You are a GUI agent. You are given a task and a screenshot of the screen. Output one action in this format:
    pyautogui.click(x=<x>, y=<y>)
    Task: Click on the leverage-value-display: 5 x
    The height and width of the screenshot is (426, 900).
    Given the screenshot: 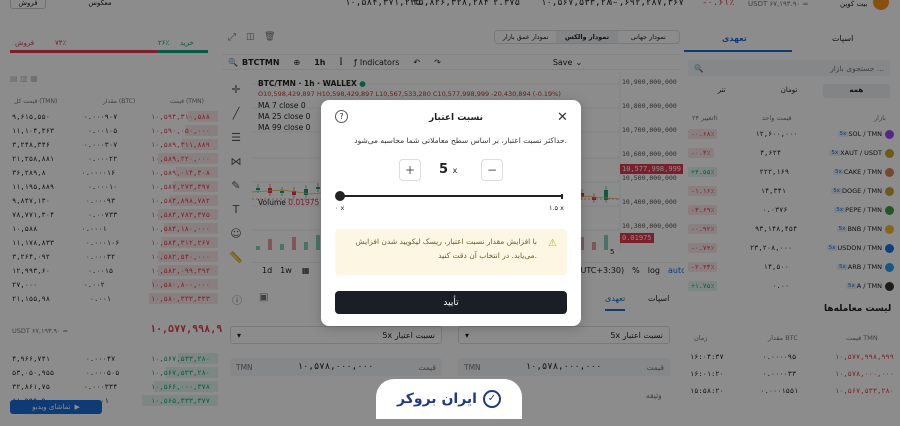 What is the action you would take?
    pyautogui.click(x=448, y=169)
    